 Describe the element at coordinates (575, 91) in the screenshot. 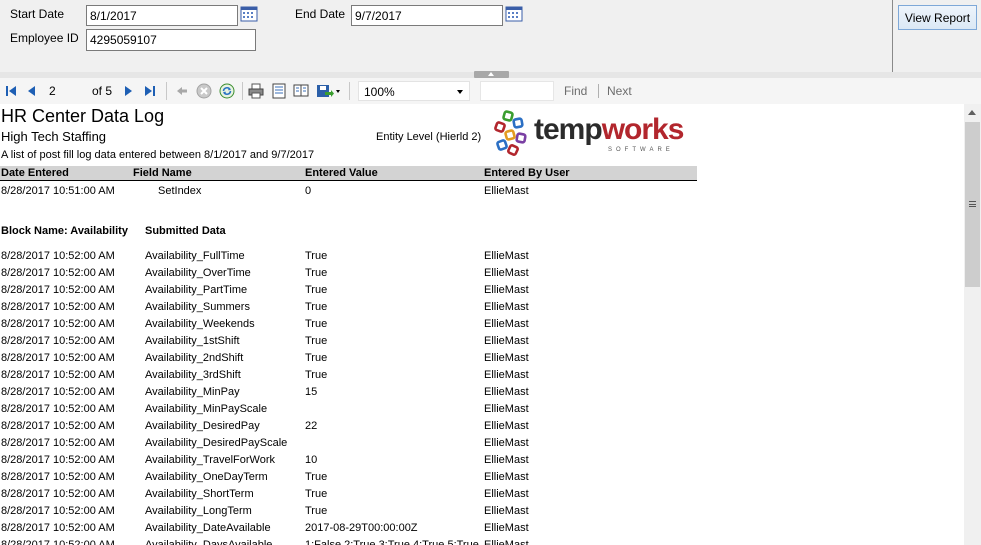

I see `find-button: Find` at that location.